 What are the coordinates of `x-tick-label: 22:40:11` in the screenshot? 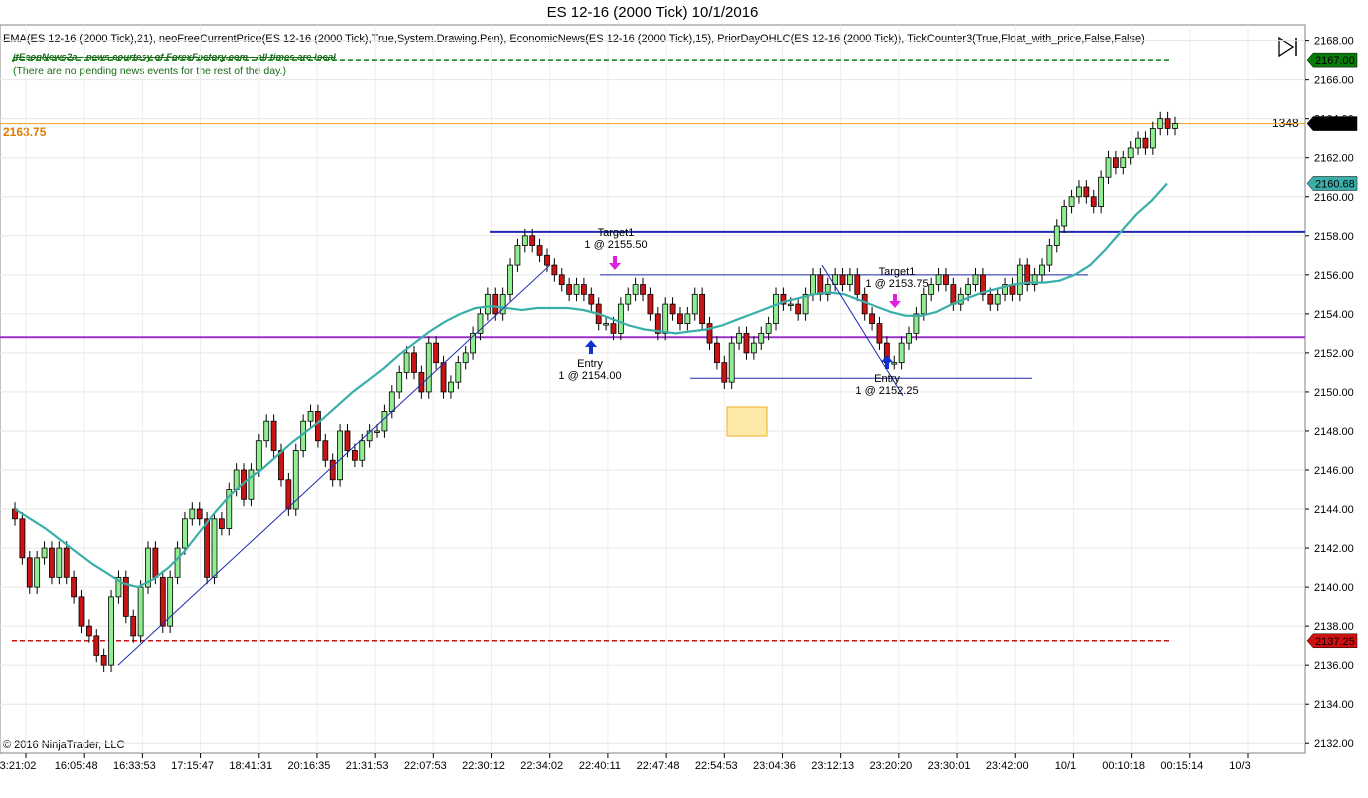 It's located at (600, 766).